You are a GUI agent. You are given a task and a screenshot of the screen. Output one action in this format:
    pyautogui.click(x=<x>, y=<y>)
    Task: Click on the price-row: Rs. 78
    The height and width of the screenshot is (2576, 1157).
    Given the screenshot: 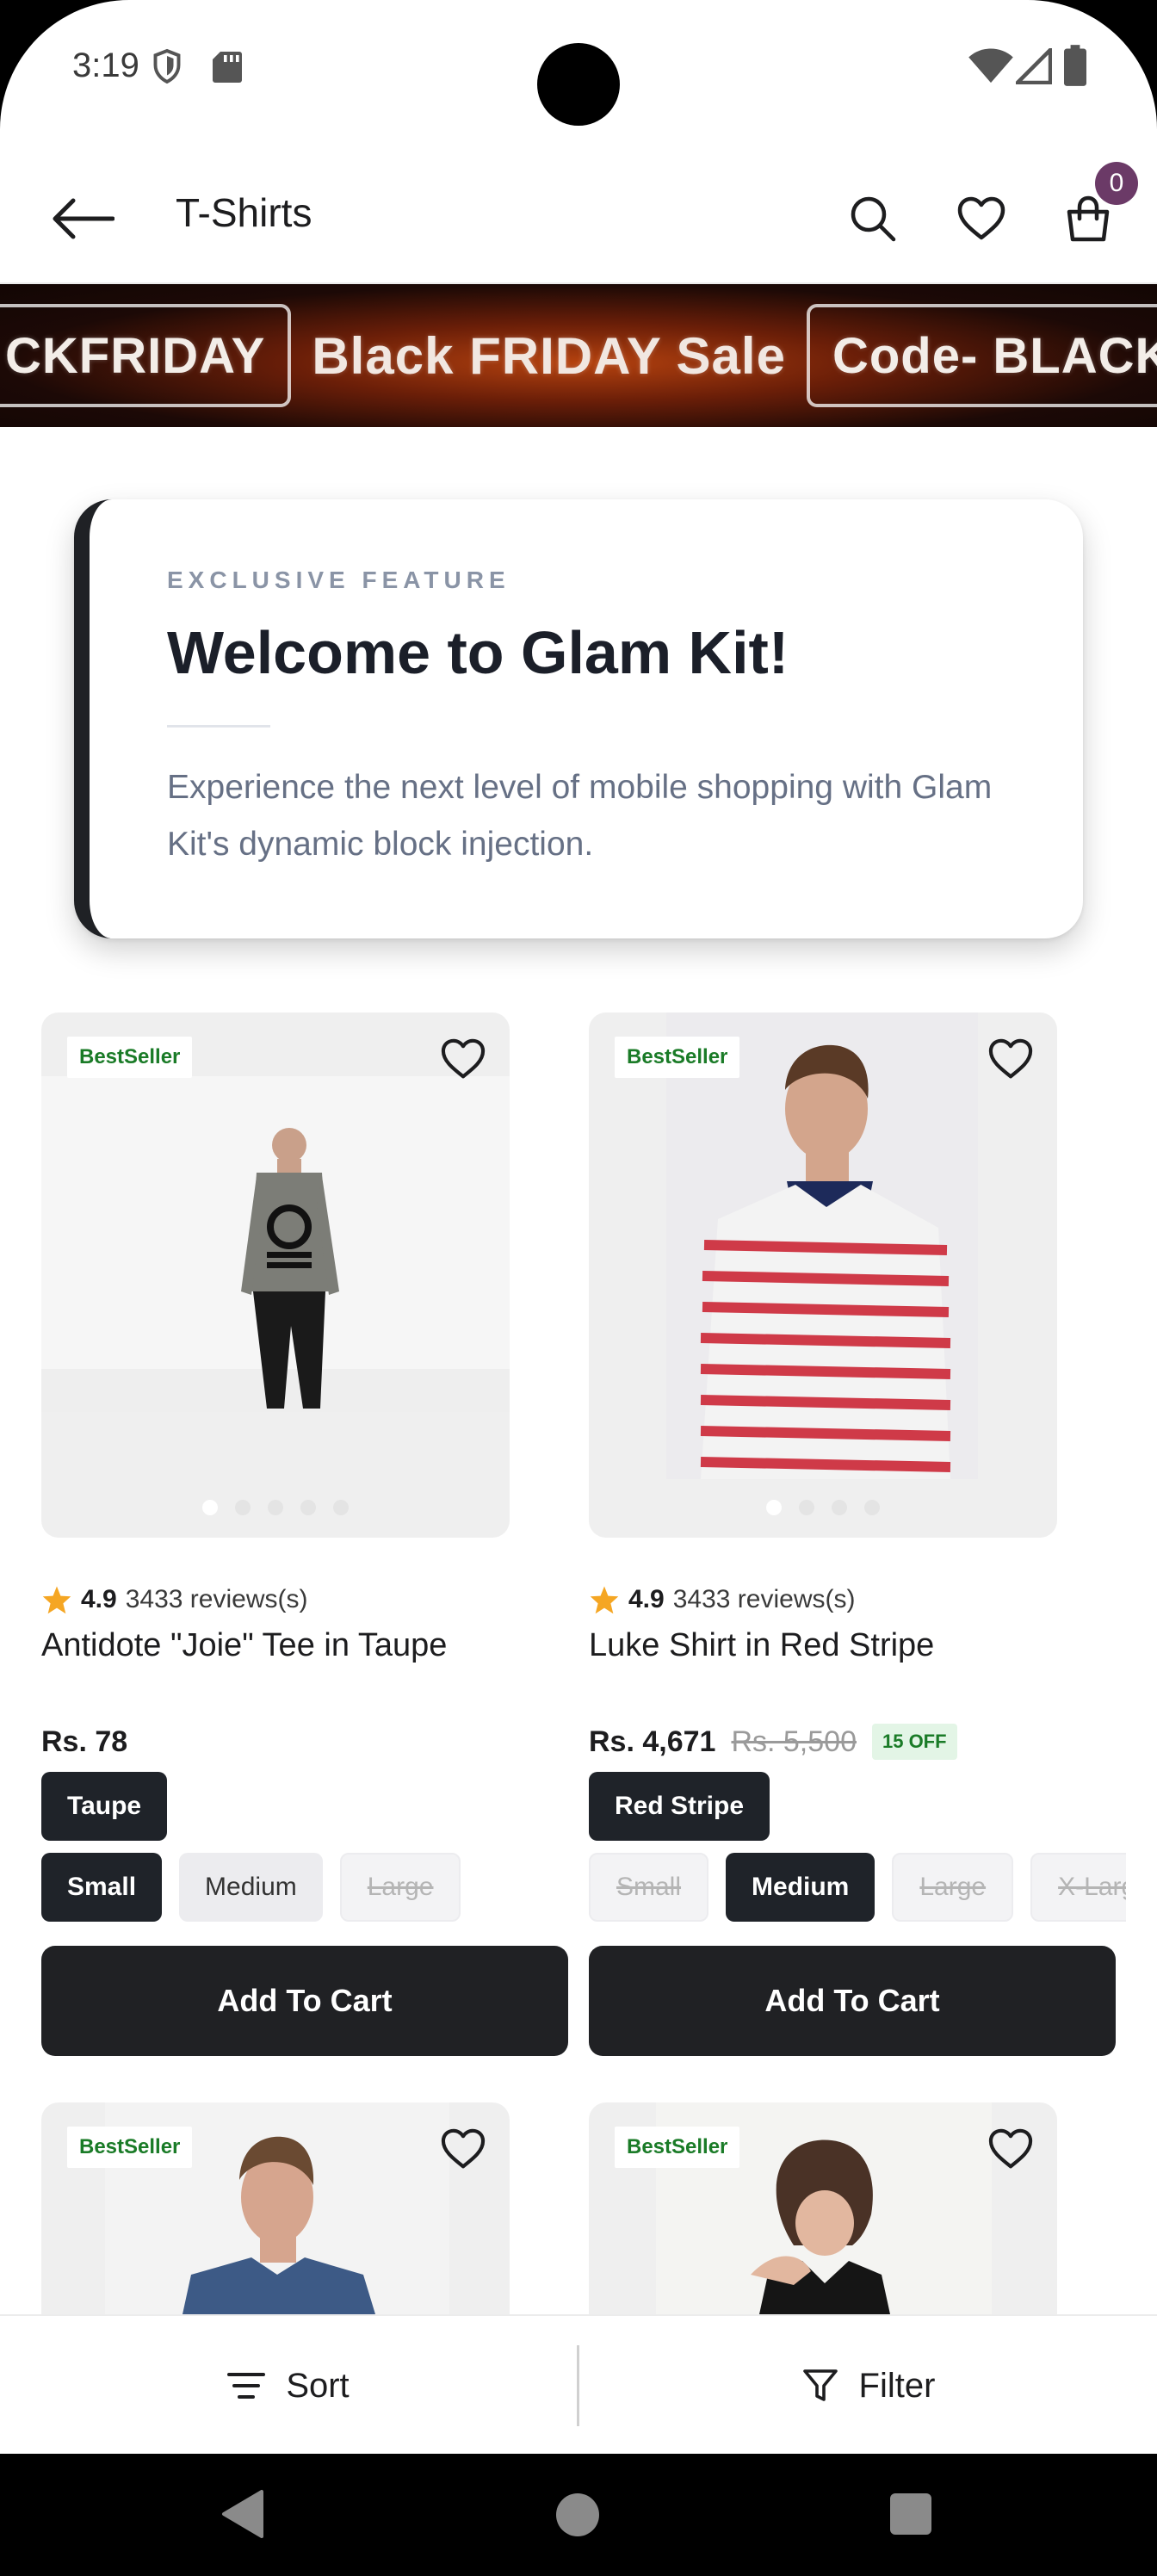 What is the action you would take?
    pyautogui.click(x=84, y=1741)
    